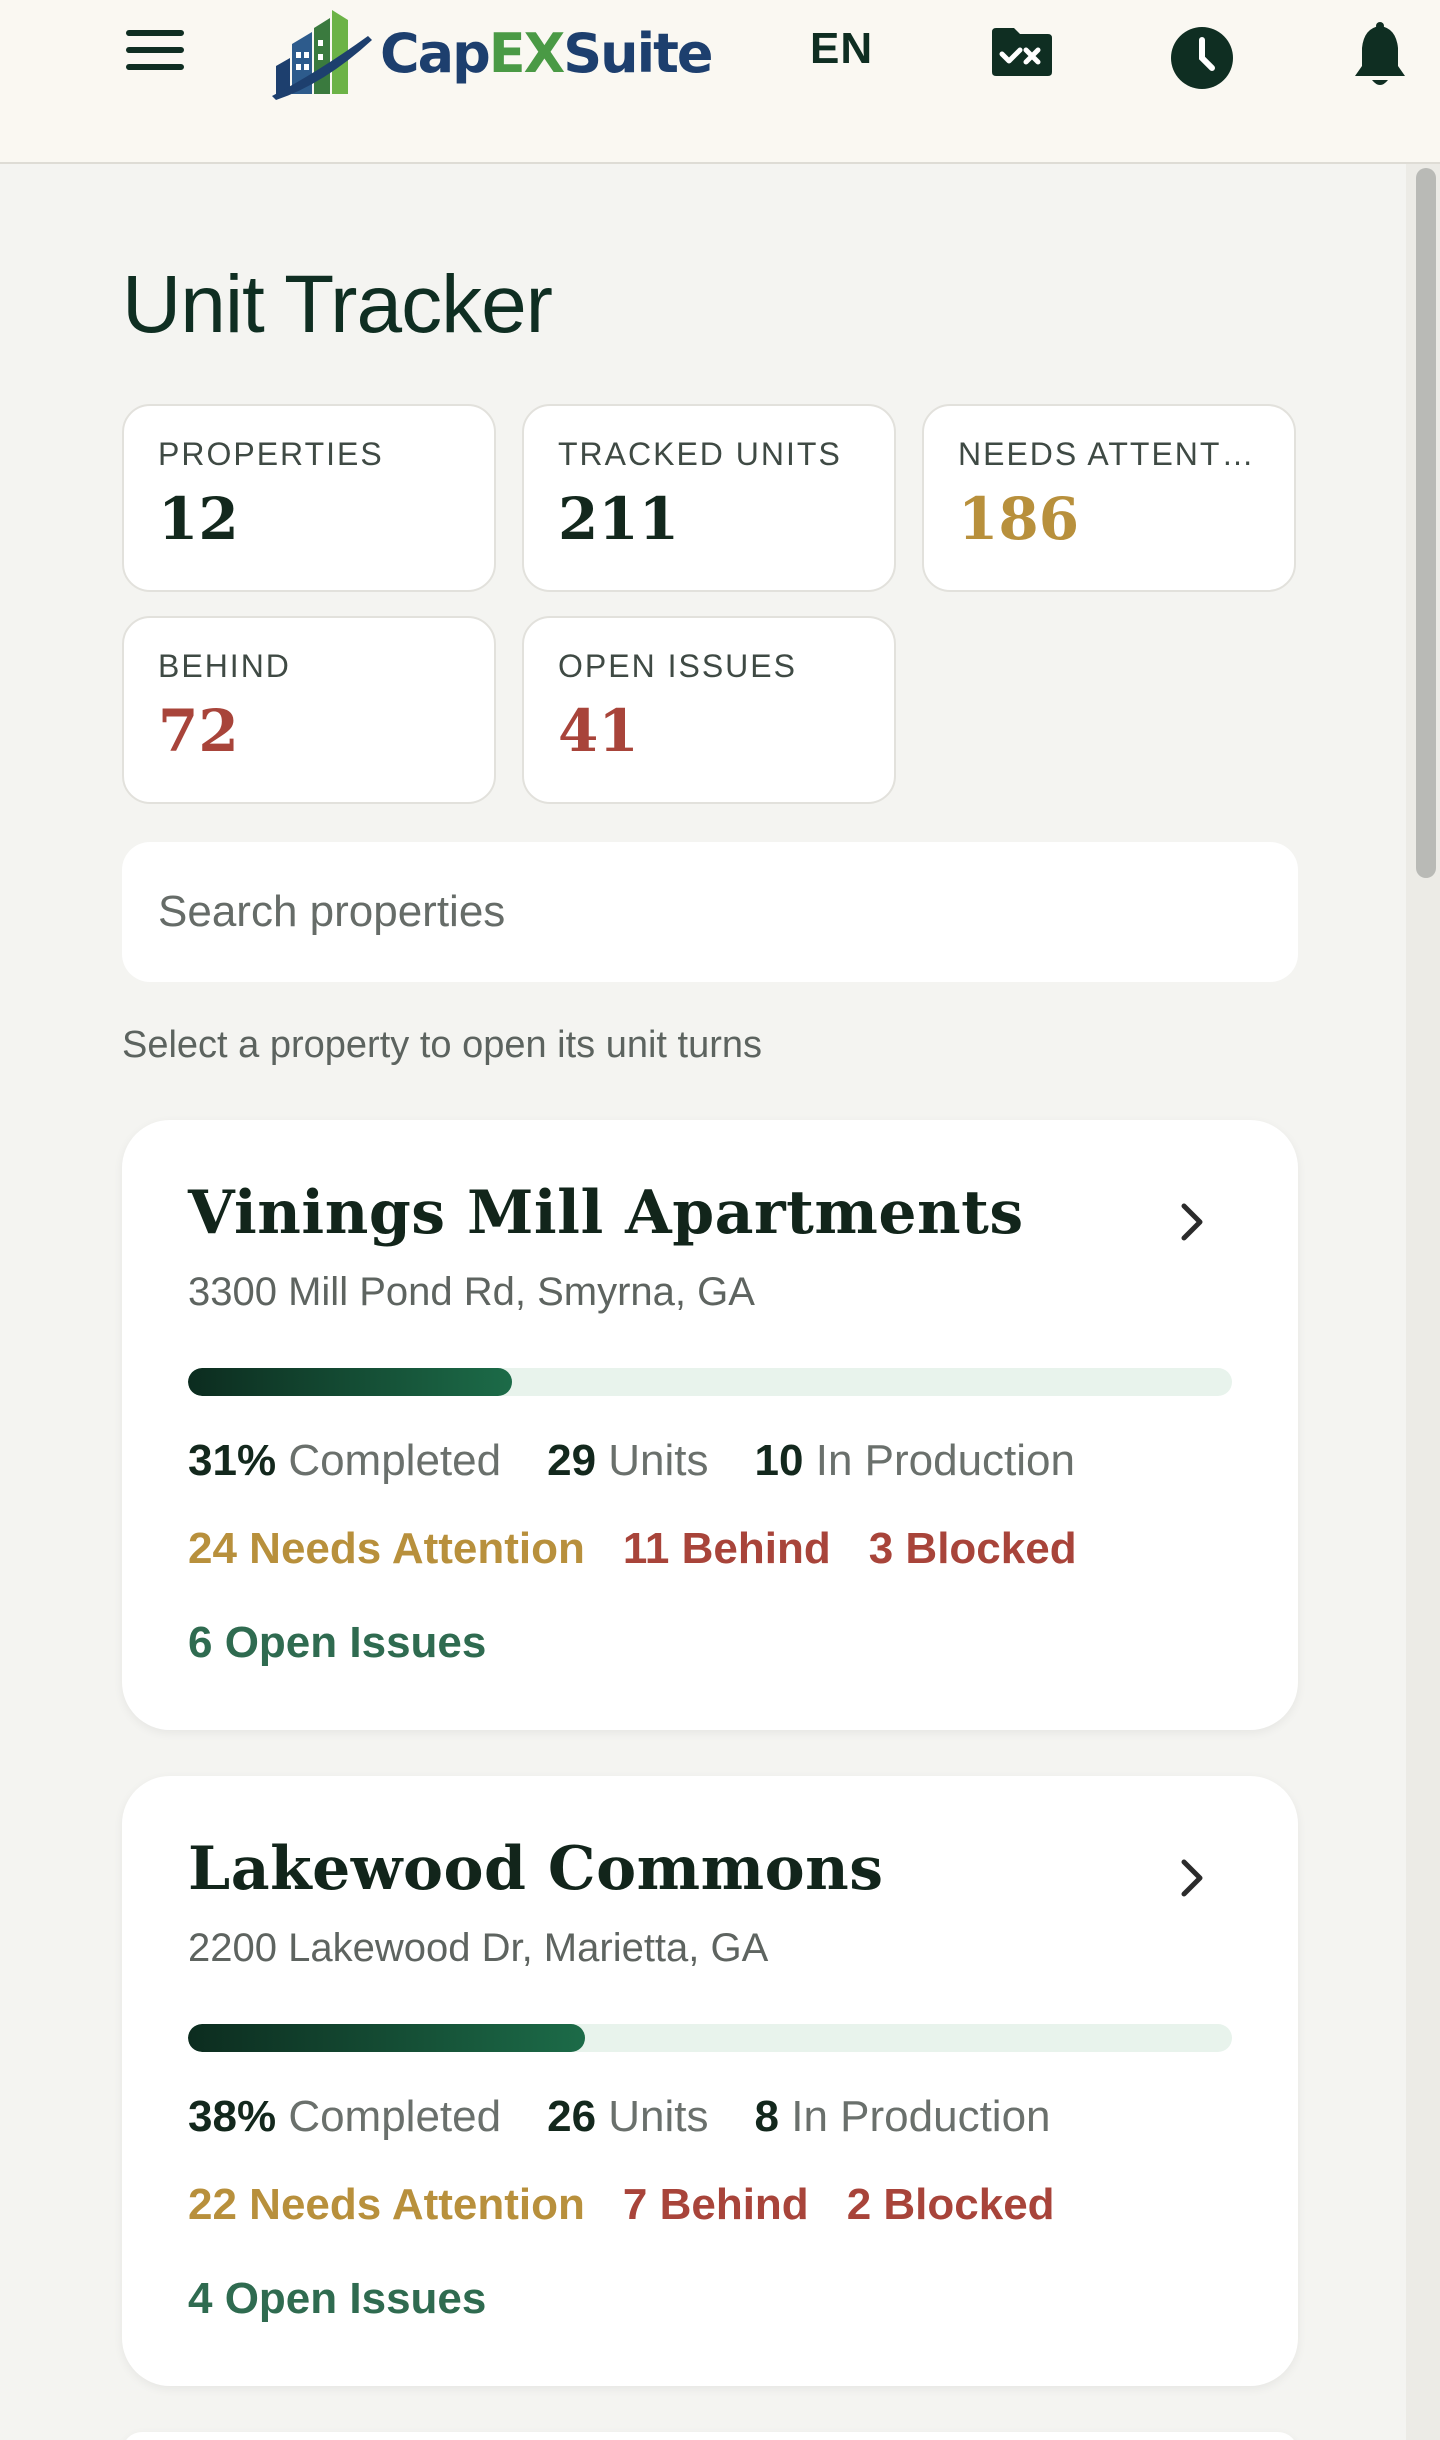 The height and width of the screenshot is (2440, 1440). What do you see at coordinates (322, 55) in the screenshot?
I see `buildings-logo-icon` at bounding box center [322, 55].